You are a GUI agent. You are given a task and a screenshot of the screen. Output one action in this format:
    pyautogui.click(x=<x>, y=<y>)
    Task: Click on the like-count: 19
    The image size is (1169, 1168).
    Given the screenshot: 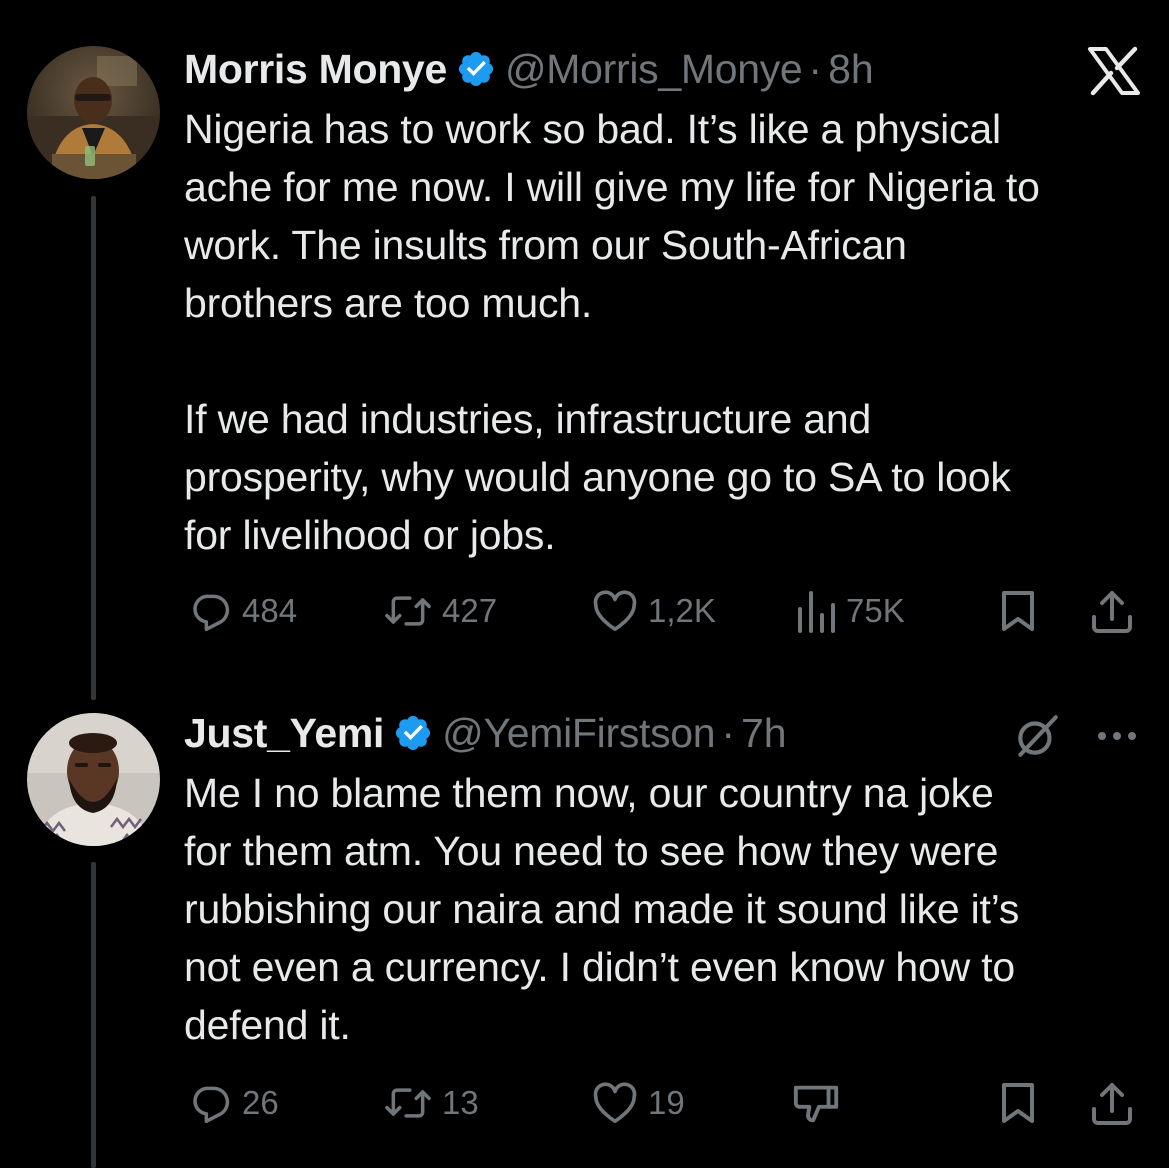 What is the action you would take?
    pyautogui.click(x=666, y=1102)
    